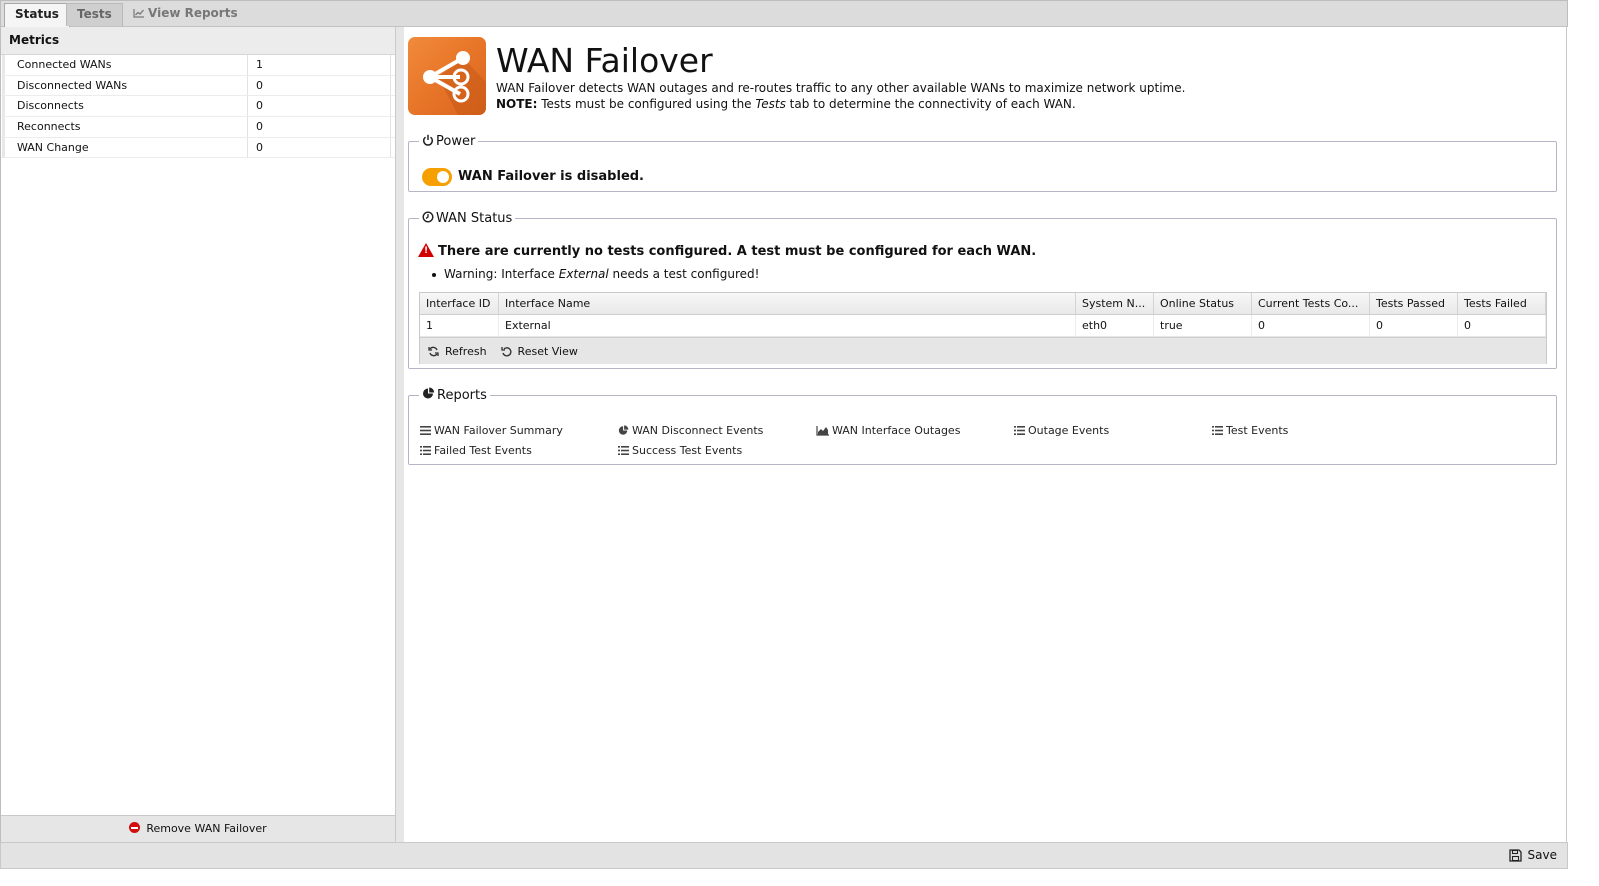  I want to click on metric-value: 1, so click(319, 65).